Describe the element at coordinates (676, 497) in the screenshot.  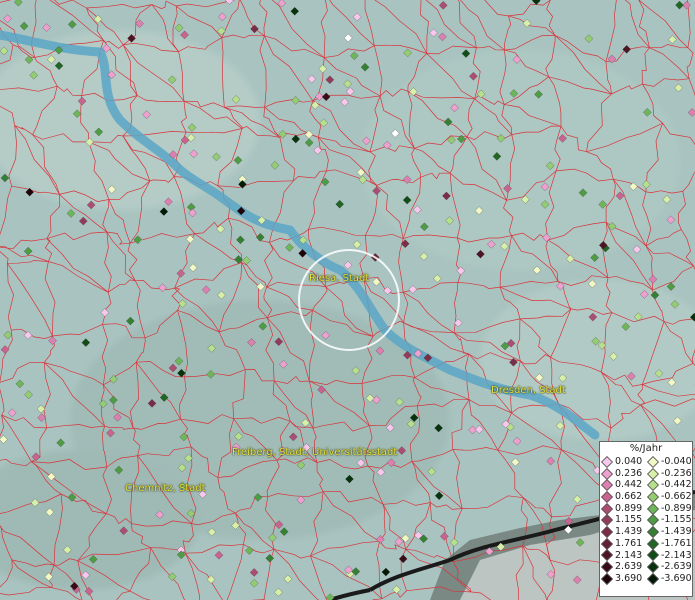
I see `legend-label: -0.662` at that location.